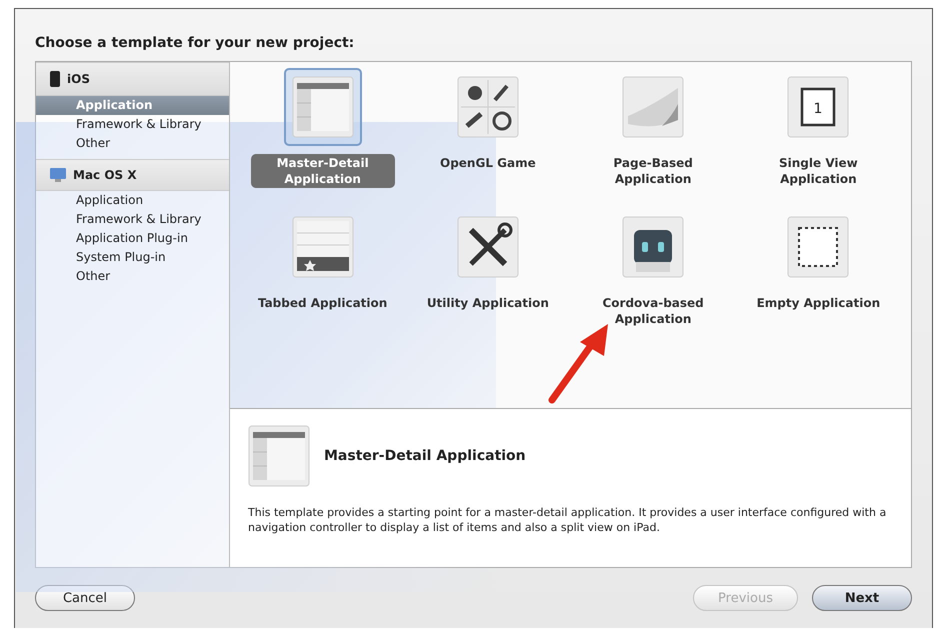 The width and height of the screenshot is (941, 636). What do you see at coordinates (653, 107) in the screenshot?
I see `page-curl-icon` at bounding box center [653, 107].